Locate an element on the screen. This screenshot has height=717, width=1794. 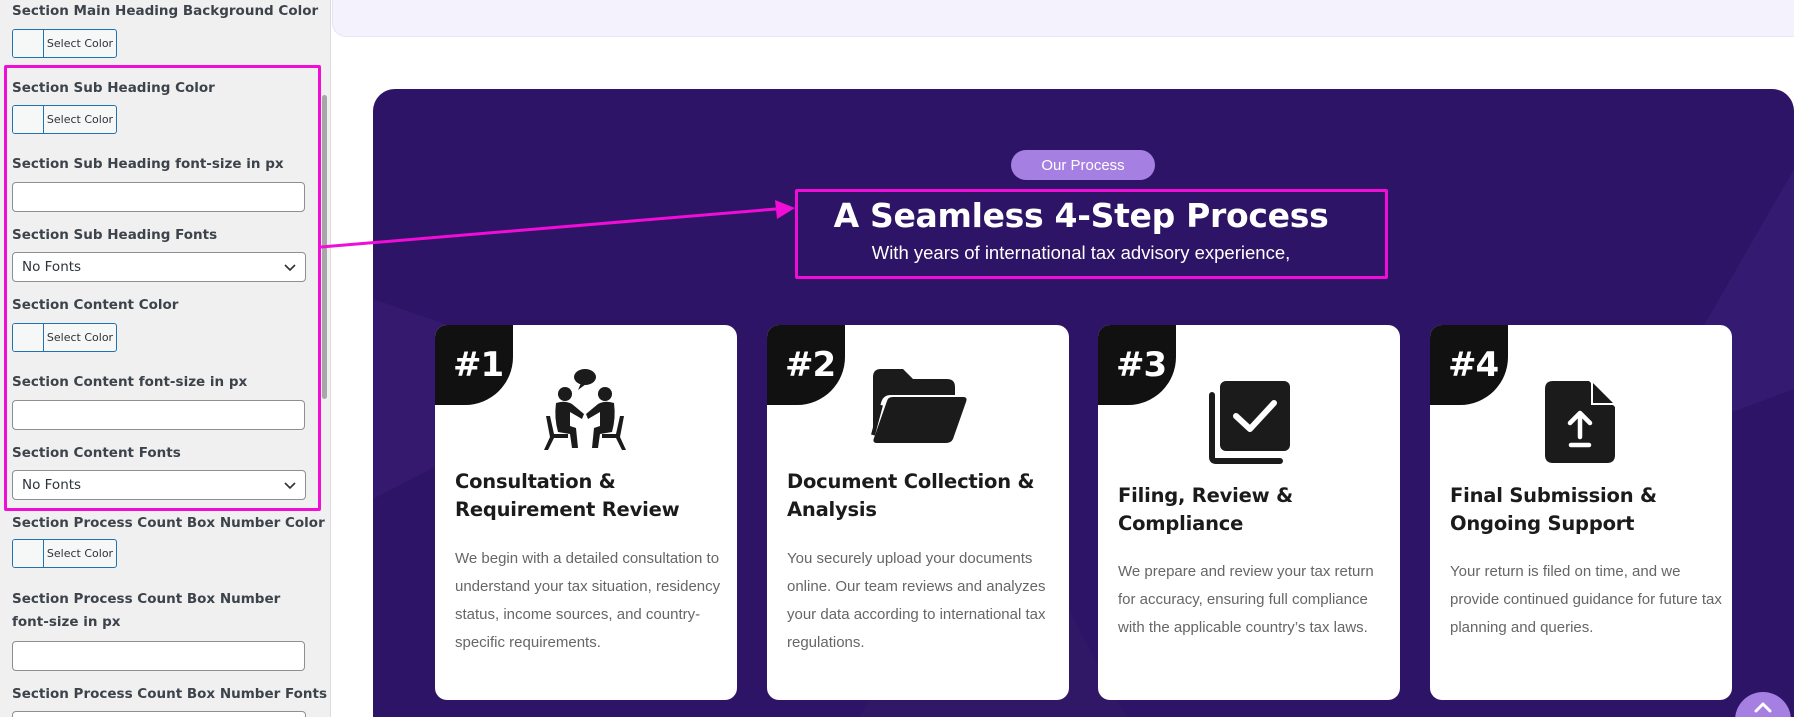
count-box-number-font-size-input is located at coordinates (158, 656).